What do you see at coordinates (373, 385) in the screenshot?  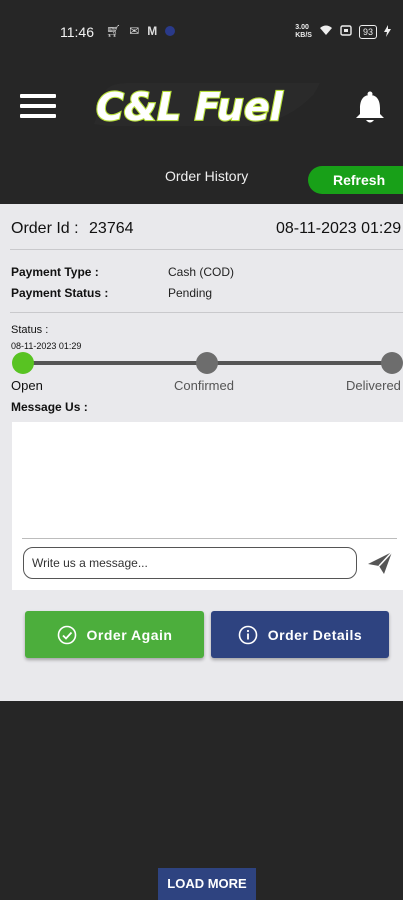 I see `step-label-delivered: Delivered` at bounding box center [373, 385].